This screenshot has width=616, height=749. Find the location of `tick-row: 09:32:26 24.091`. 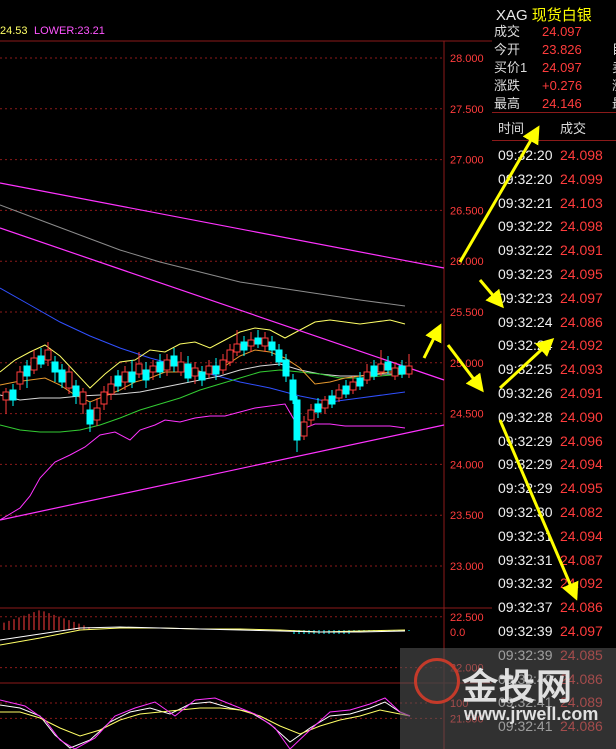

tick-row: 09:32:26 24.091 is located at coordinates (550, 393).